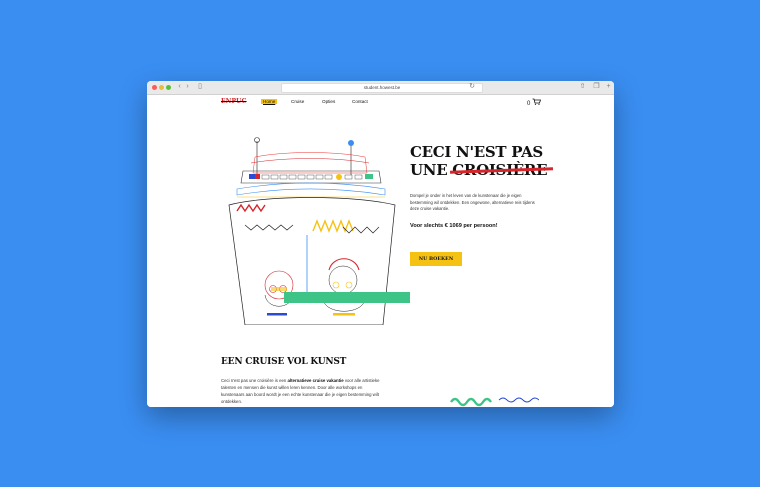 Image resolution: width=760 pixels, height=487 pixels. I want to click on sidebar-icon: ▯, so click(200, 87).